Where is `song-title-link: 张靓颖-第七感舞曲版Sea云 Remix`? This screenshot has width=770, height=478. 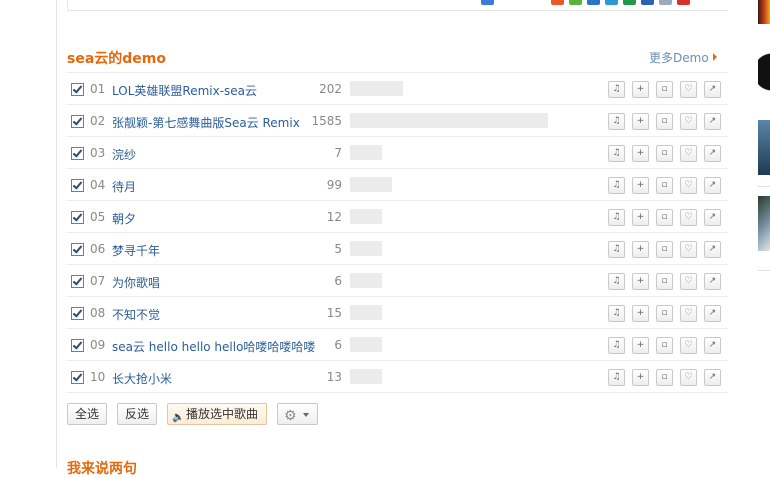 song-title-link: 张靓颖-第七感舞曲版Sea云 Remix is located at coordinates (206, 122).